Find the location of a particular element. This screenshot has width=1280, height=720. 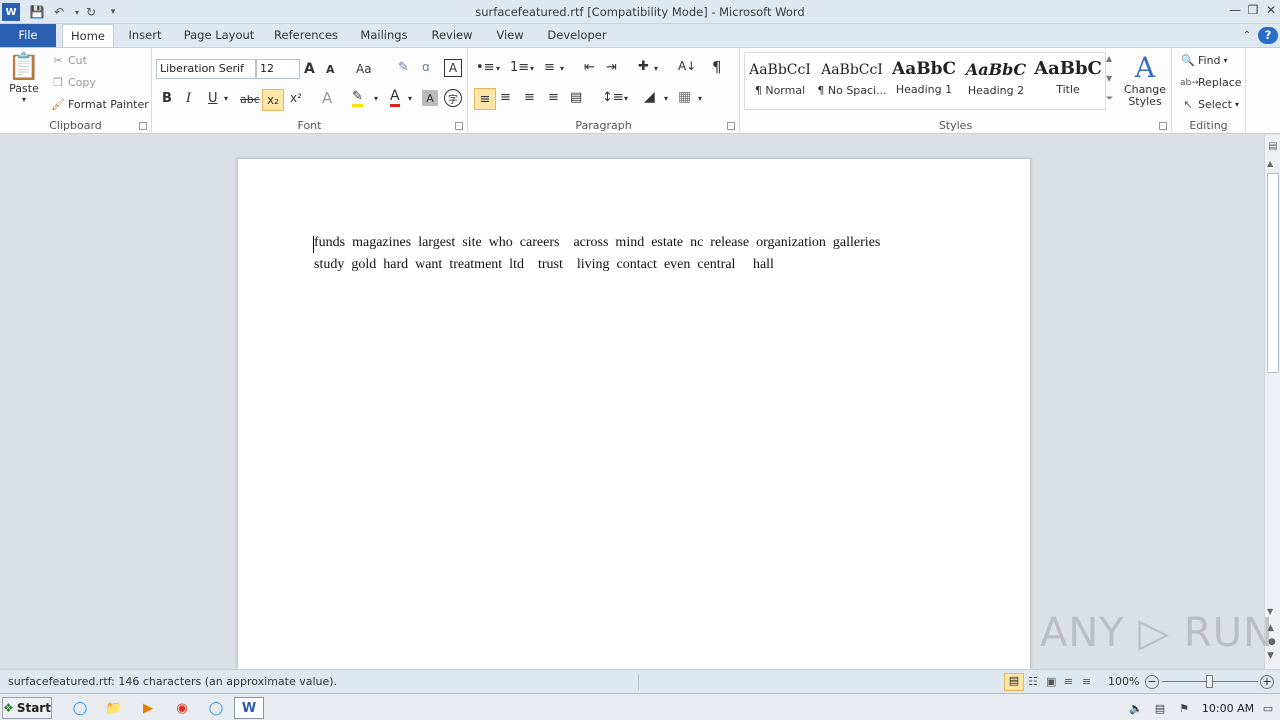

character-shading-icon: A is located at coordinates (430, 98).